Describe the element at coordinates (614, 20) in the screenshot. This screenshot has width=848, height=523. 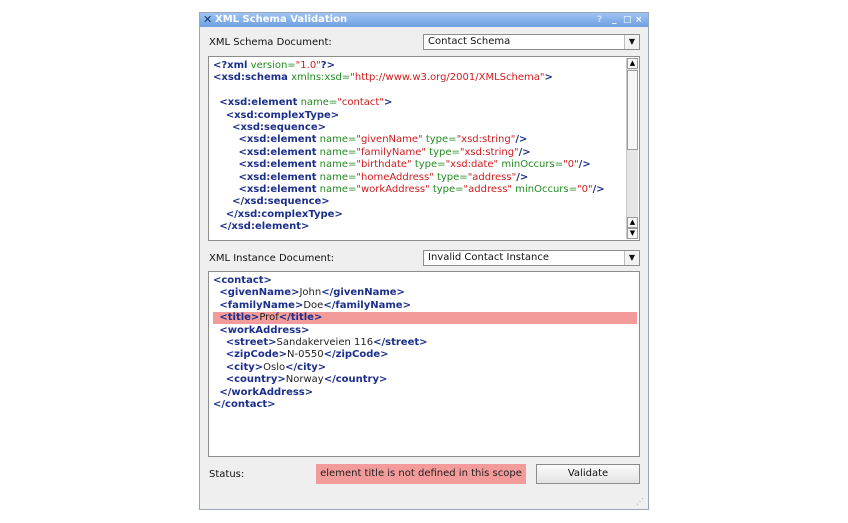
I see `minimize-icon: _` at that location.